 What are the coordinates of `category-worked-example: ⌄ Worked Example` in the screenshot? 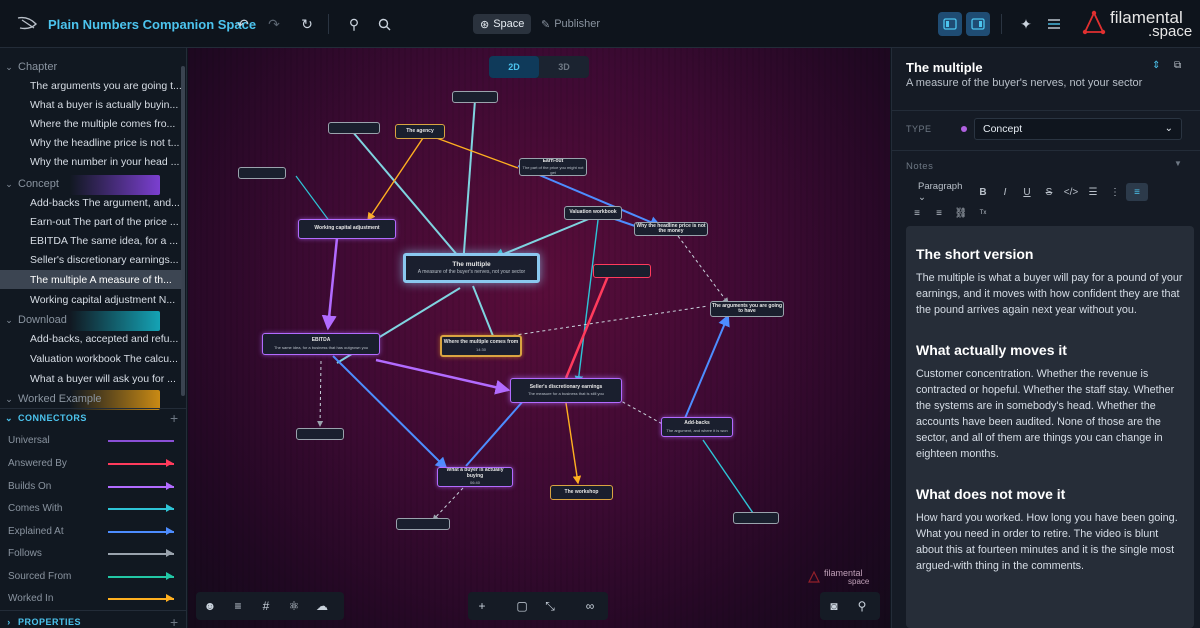 It's located at (93, 400).